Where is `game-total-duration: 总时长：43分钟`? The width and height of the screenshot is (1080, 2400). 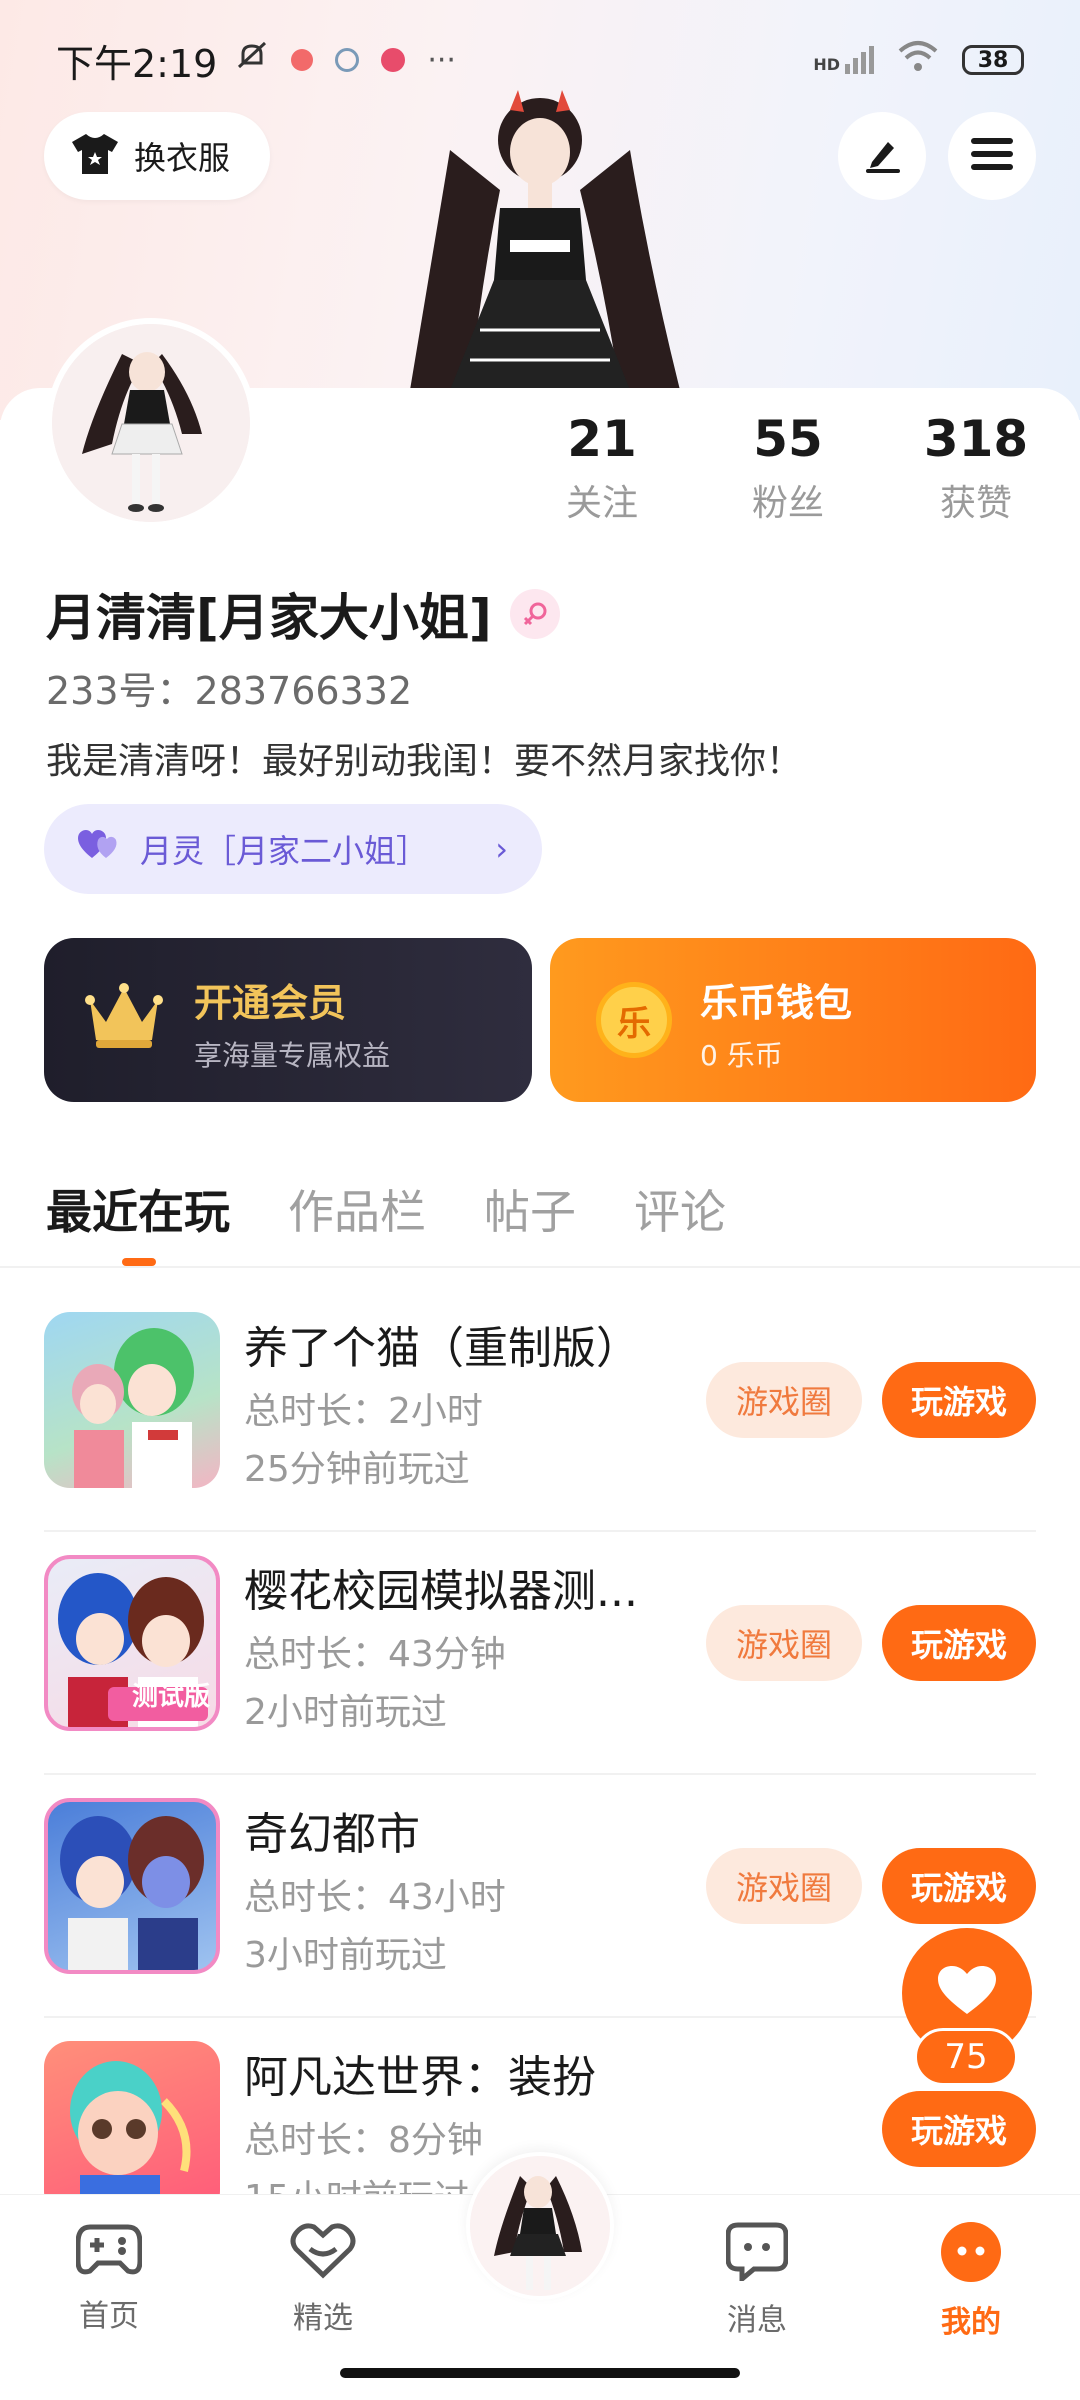 game-total-duration: 总时长：43分钟 is located at coordinates (375, 1654).